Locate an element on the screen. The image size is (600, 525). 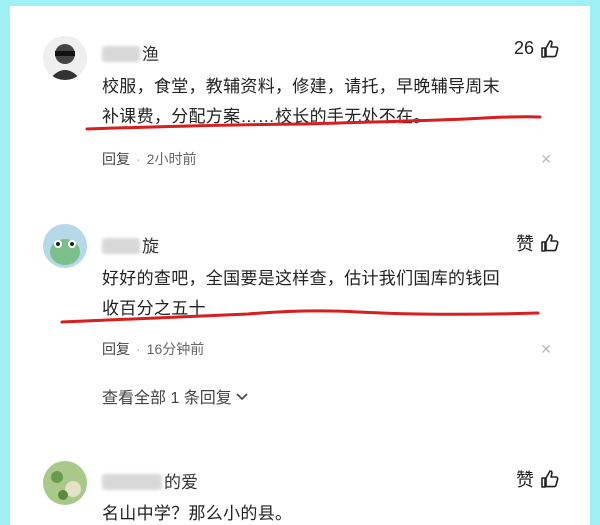
timestamp: 2小时前 is located at coordinates (171, 159).